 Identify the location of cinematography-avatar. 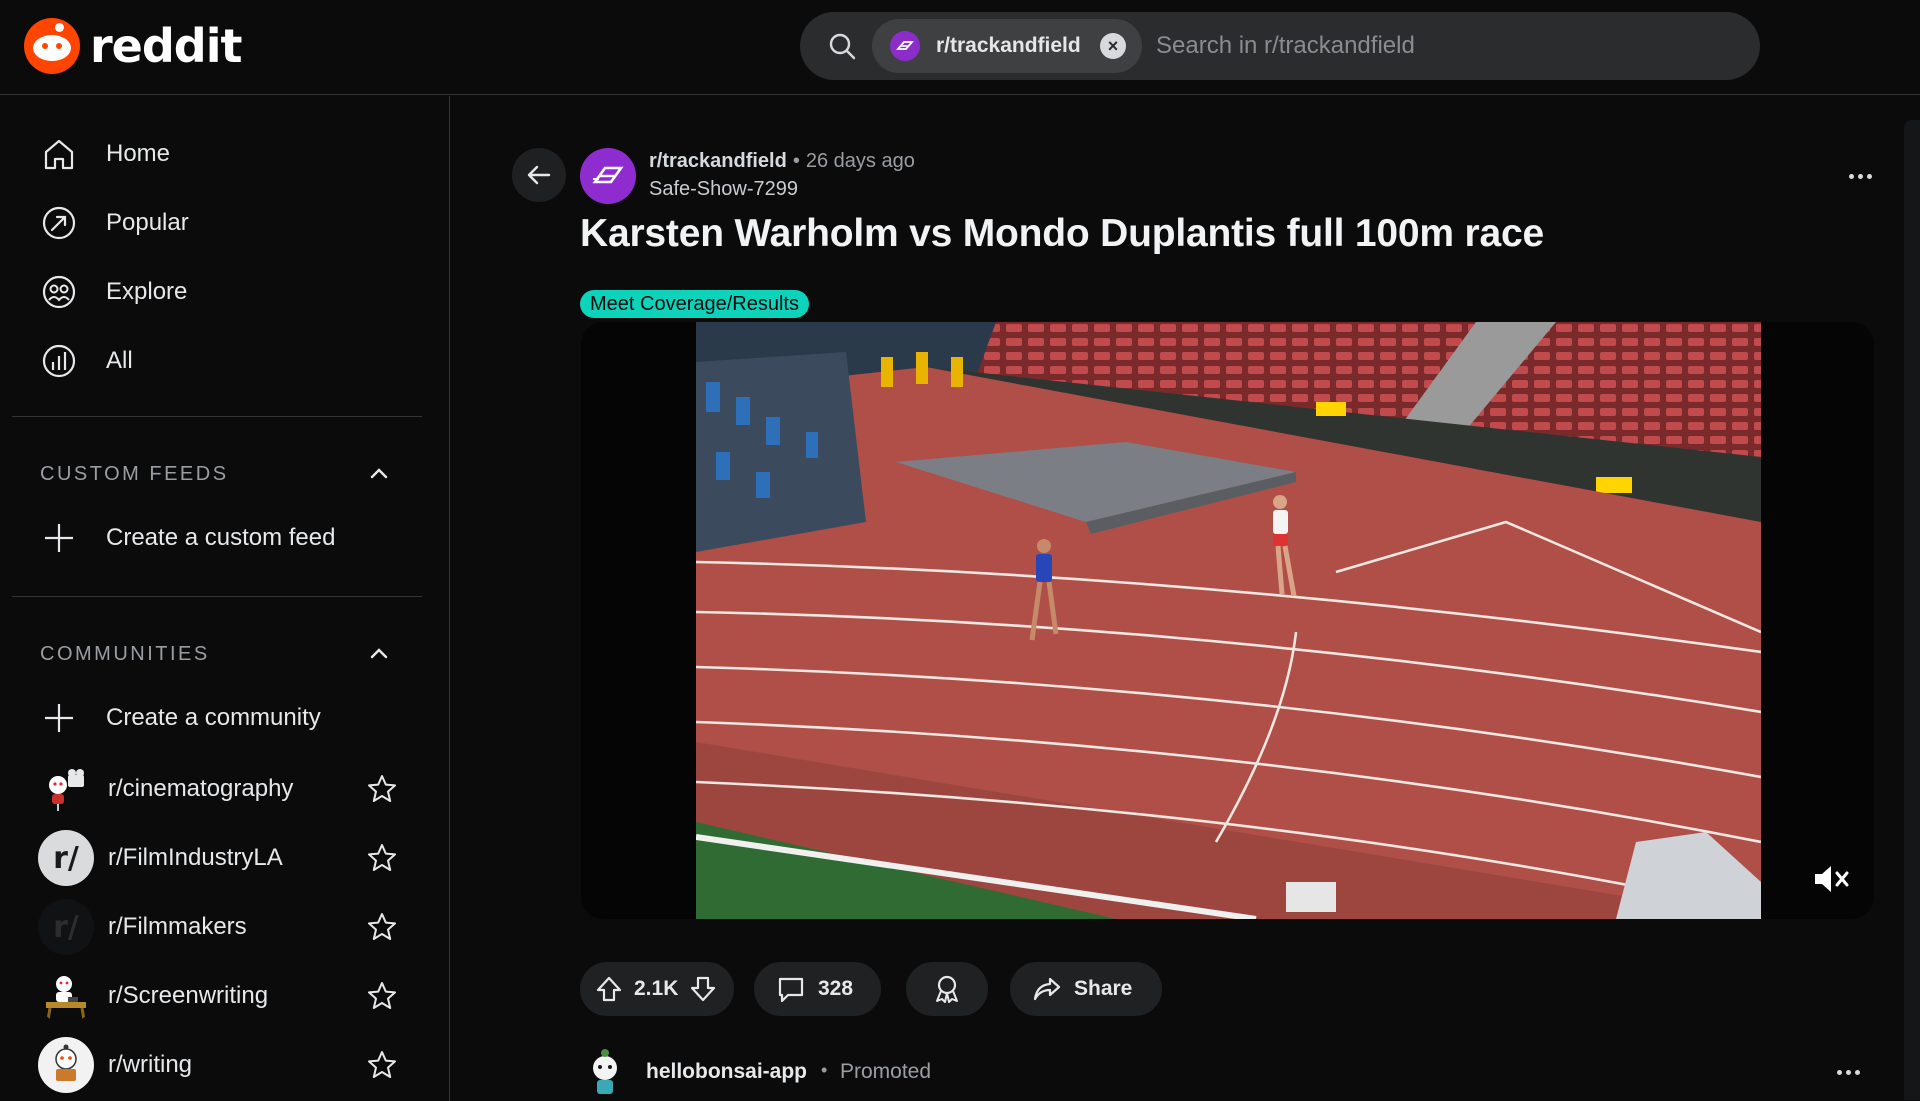
(66, 789).